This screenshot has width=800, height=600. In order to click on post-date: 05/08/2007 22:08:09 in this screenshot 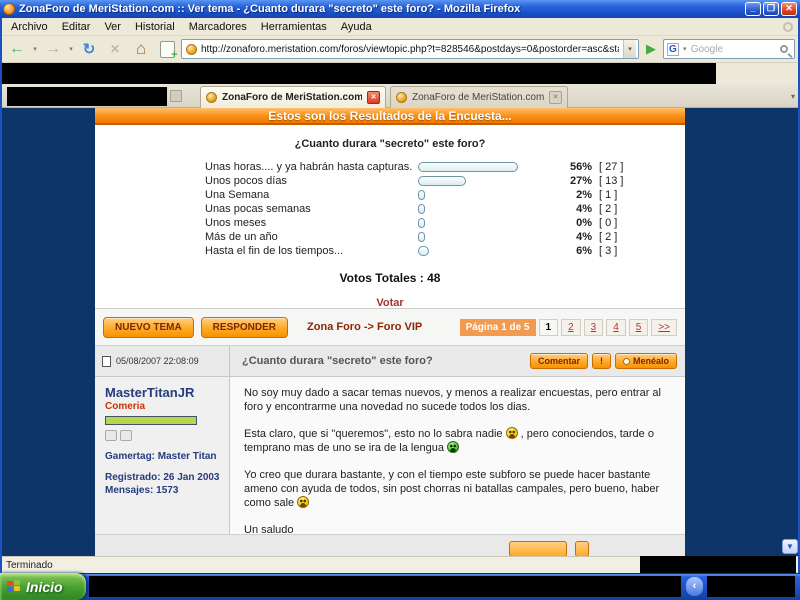, I will do `click(157, 361)`.